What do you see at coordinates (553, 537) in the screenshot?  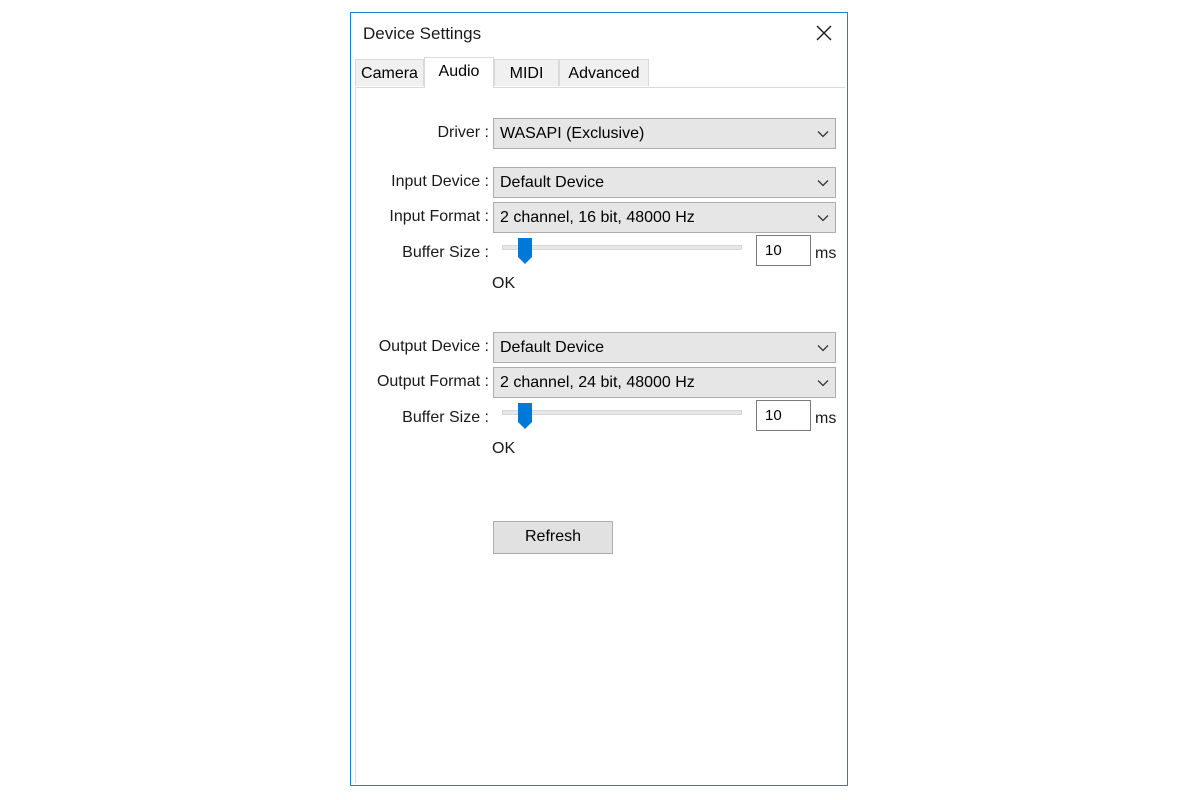 I see `refresh-button: Refresh` at bounding box center [553, 537].